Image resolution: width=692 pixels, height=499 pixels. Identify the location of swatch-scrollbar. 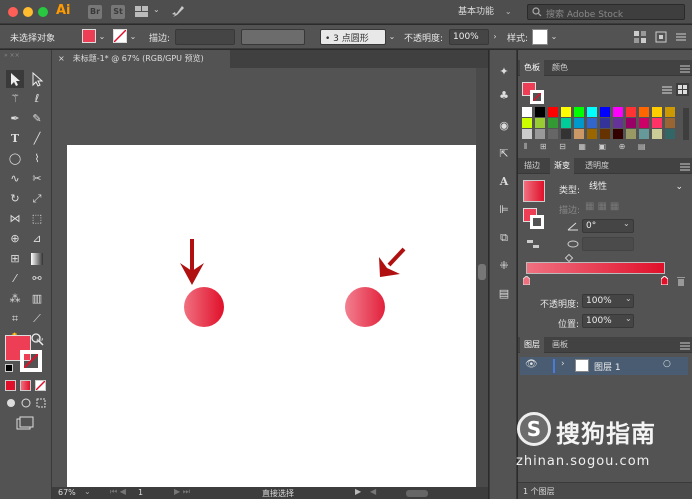
(686, 124).